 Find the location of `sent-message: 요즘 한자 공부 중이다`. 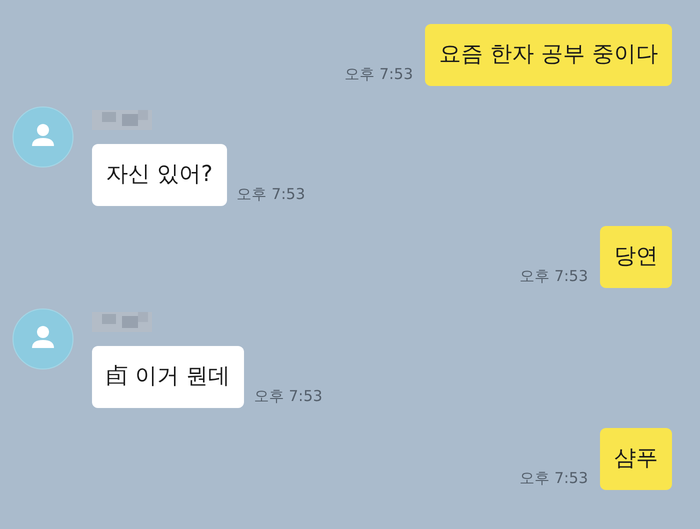

sent-message: 요즘 한자 공부 중이다 is located at coordinates (548, 55).